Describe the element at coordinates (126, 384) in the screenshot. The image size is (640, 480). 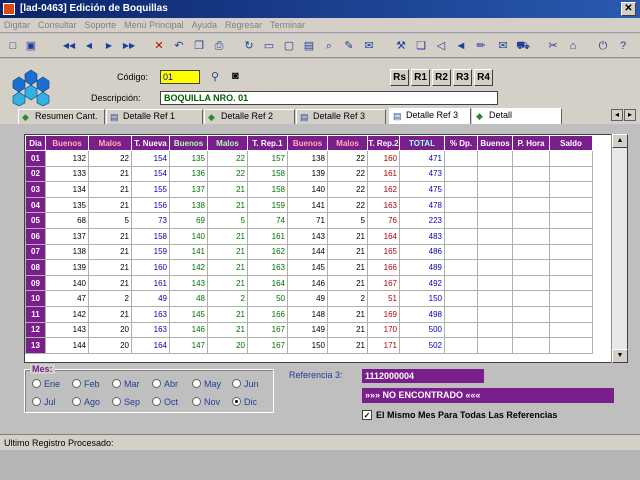
I see `mes-radio-mar: Mar` at that location.